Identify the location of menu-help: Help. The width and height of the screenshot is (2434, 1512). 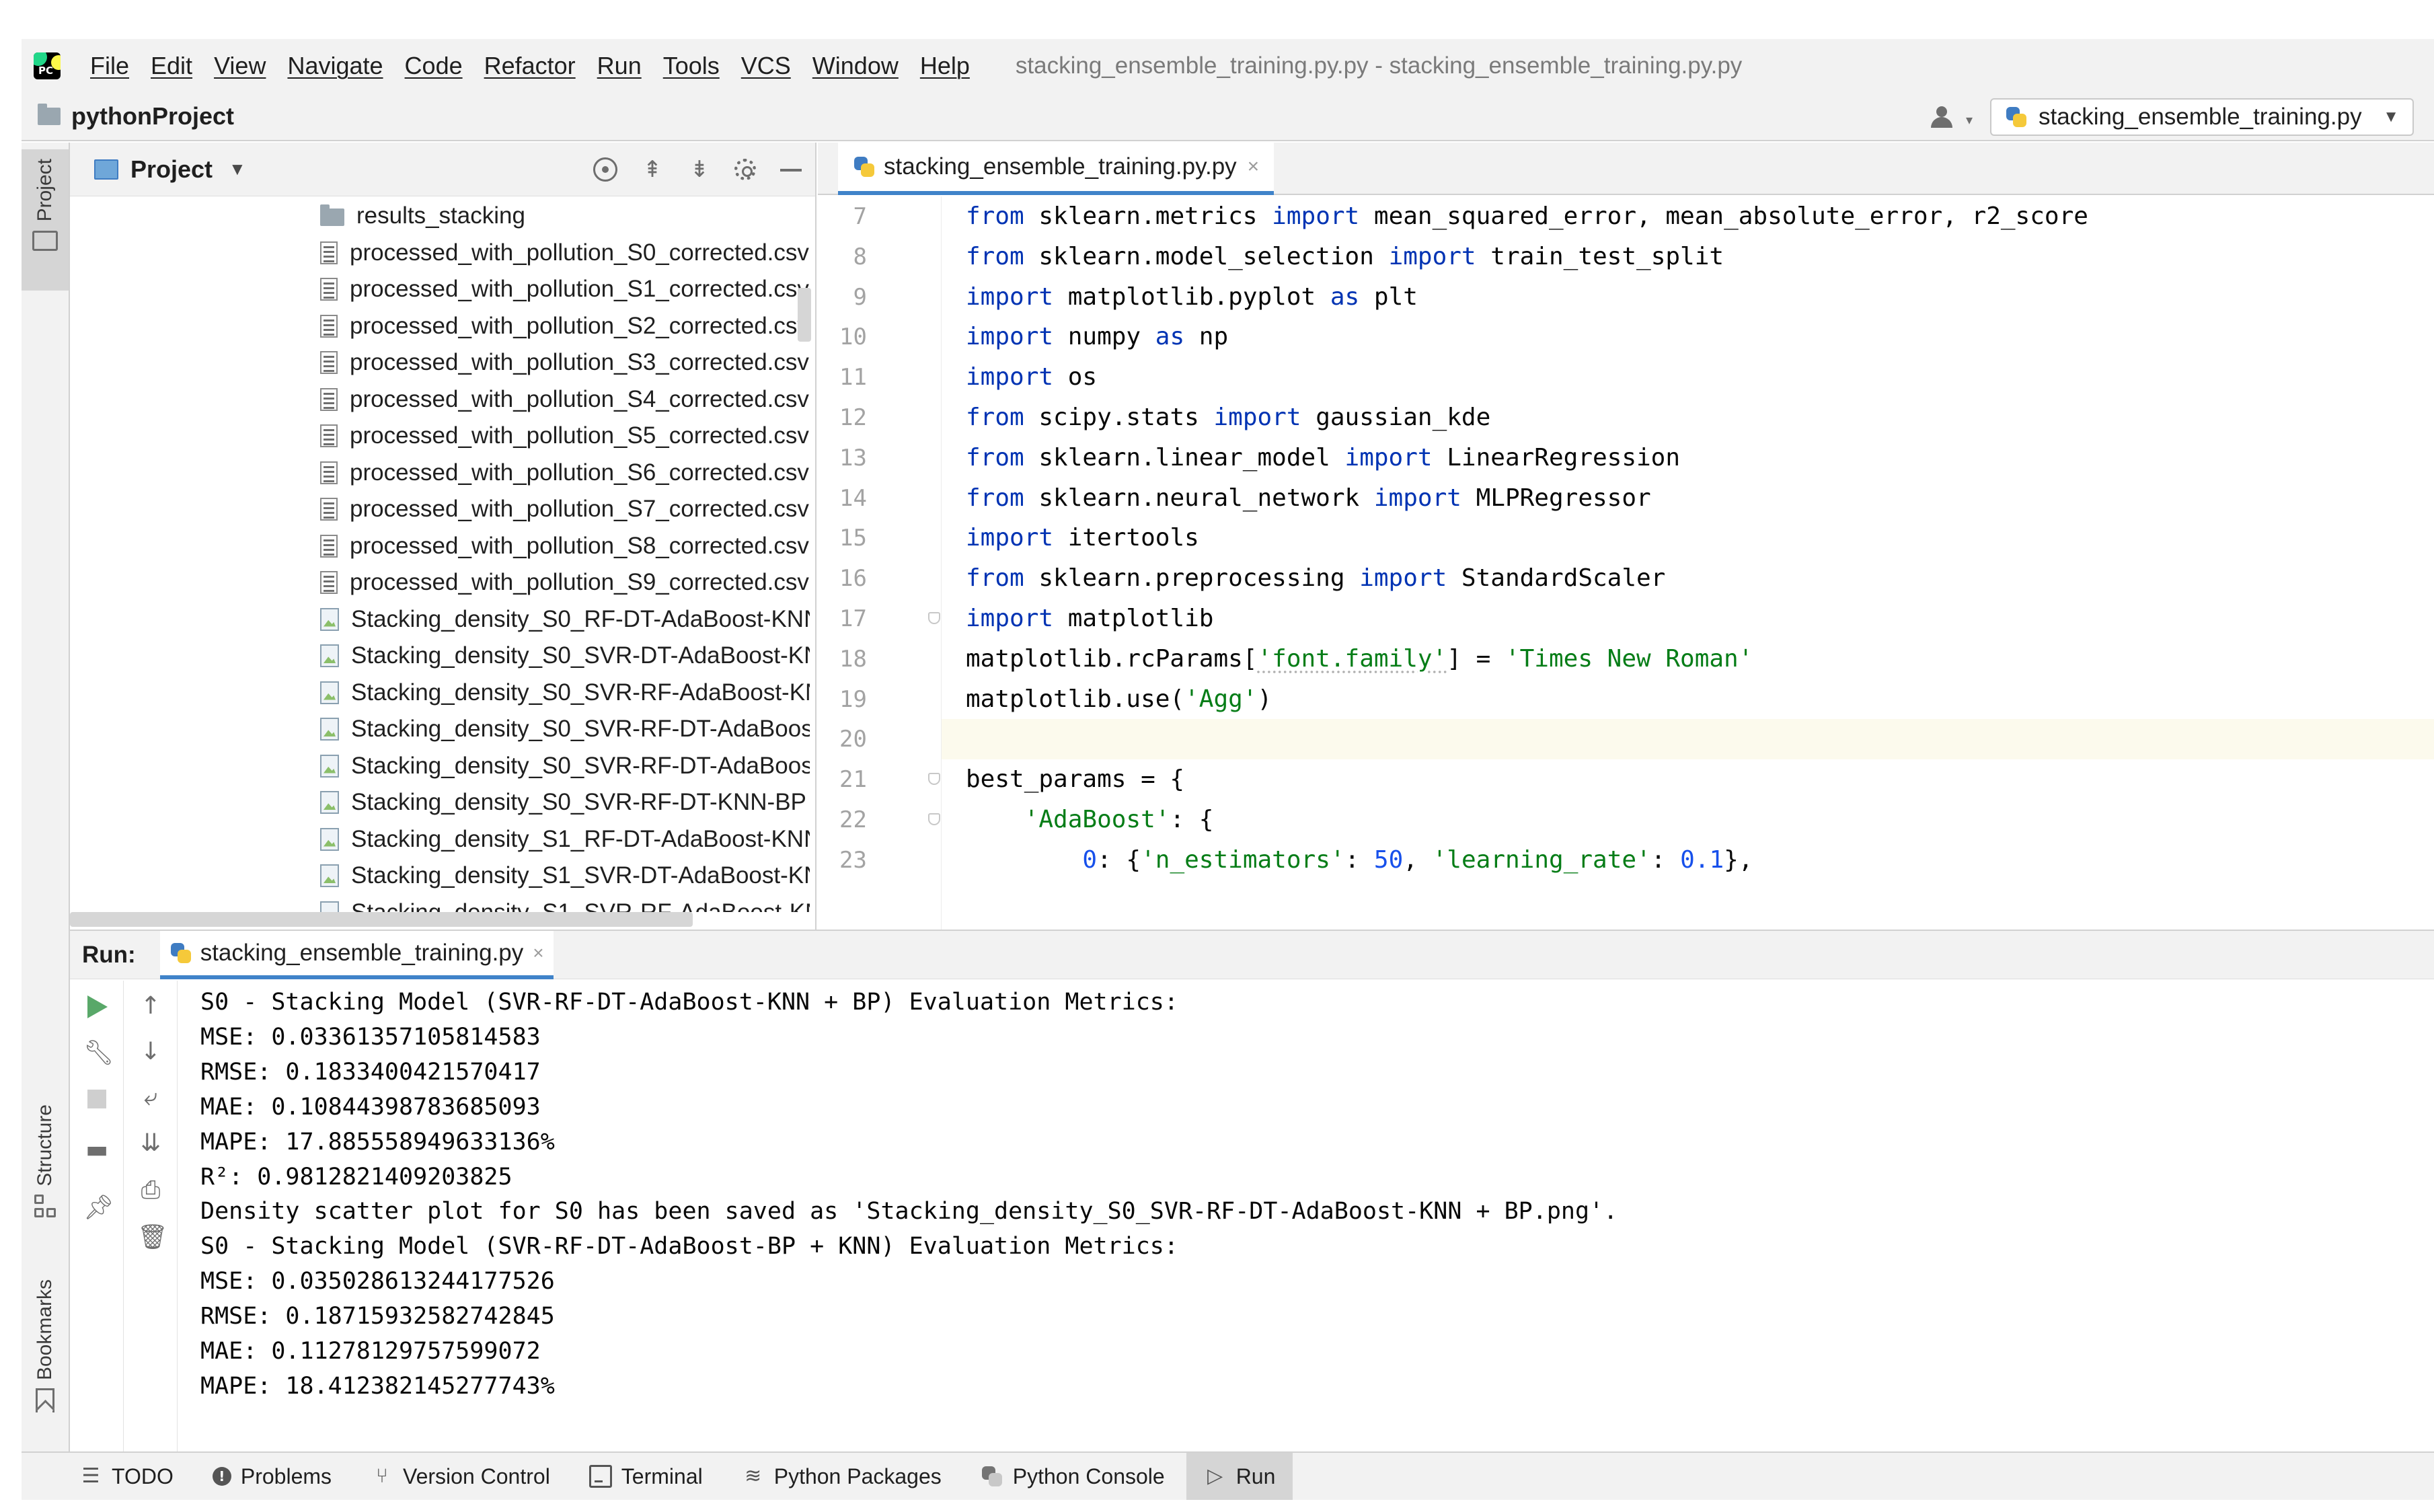
(945, 66).